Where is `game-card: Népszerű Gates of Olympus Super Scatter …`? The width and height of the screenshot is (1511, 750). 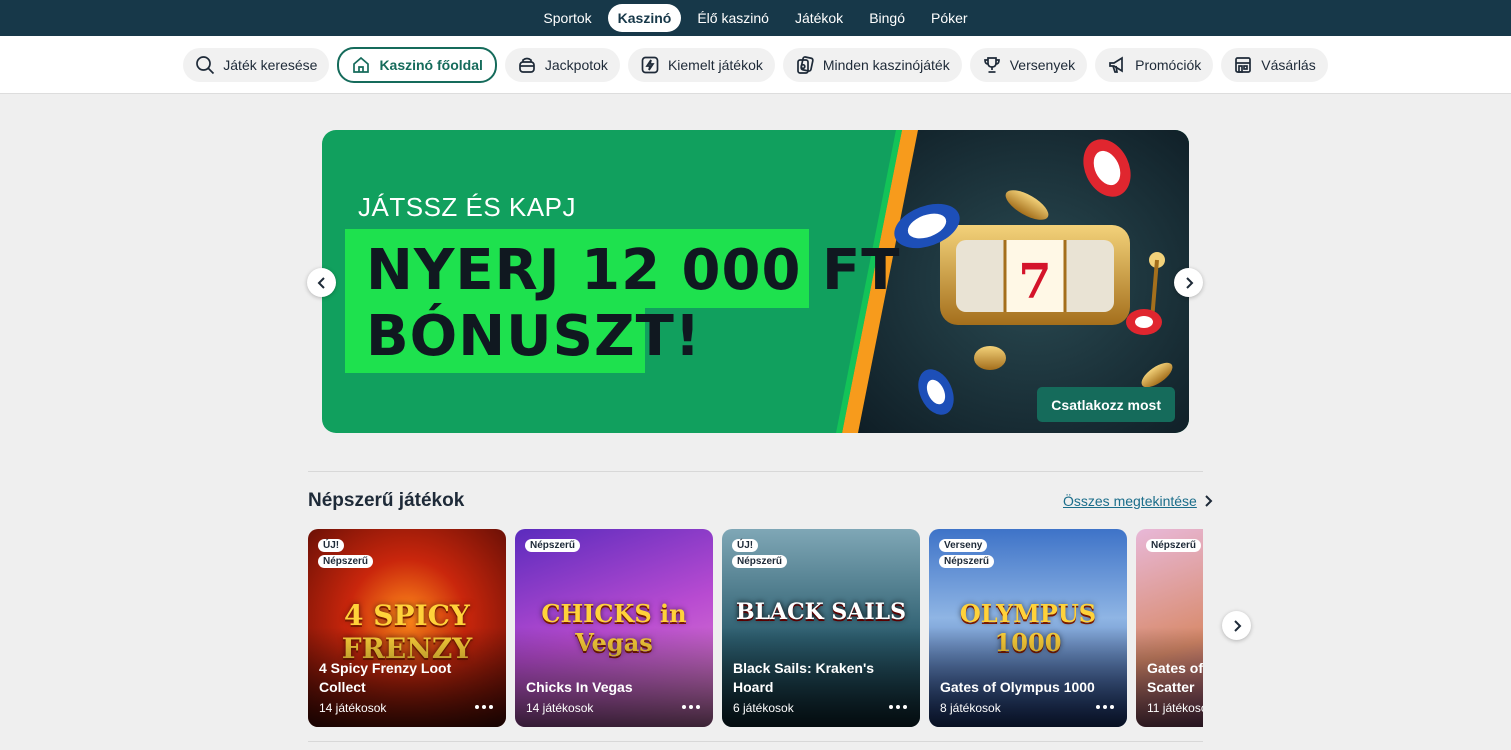 game-card: Népszerű Gates of Olympus Super Scatter … is located at coordinates (1169, 628).